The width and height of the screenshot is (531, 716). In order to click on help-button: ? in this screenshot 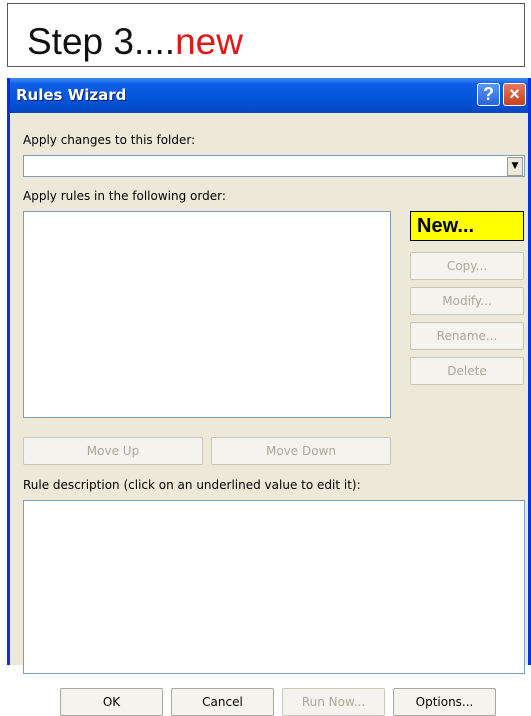, I will do `click(488, 94)`.